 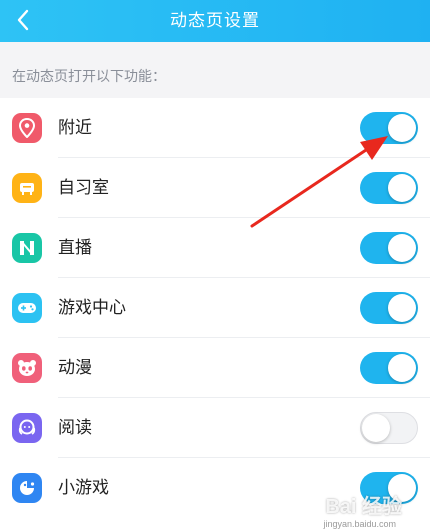 I want to click on section-label: 在动态页打开以下功能：, so click(x=89, y=77).